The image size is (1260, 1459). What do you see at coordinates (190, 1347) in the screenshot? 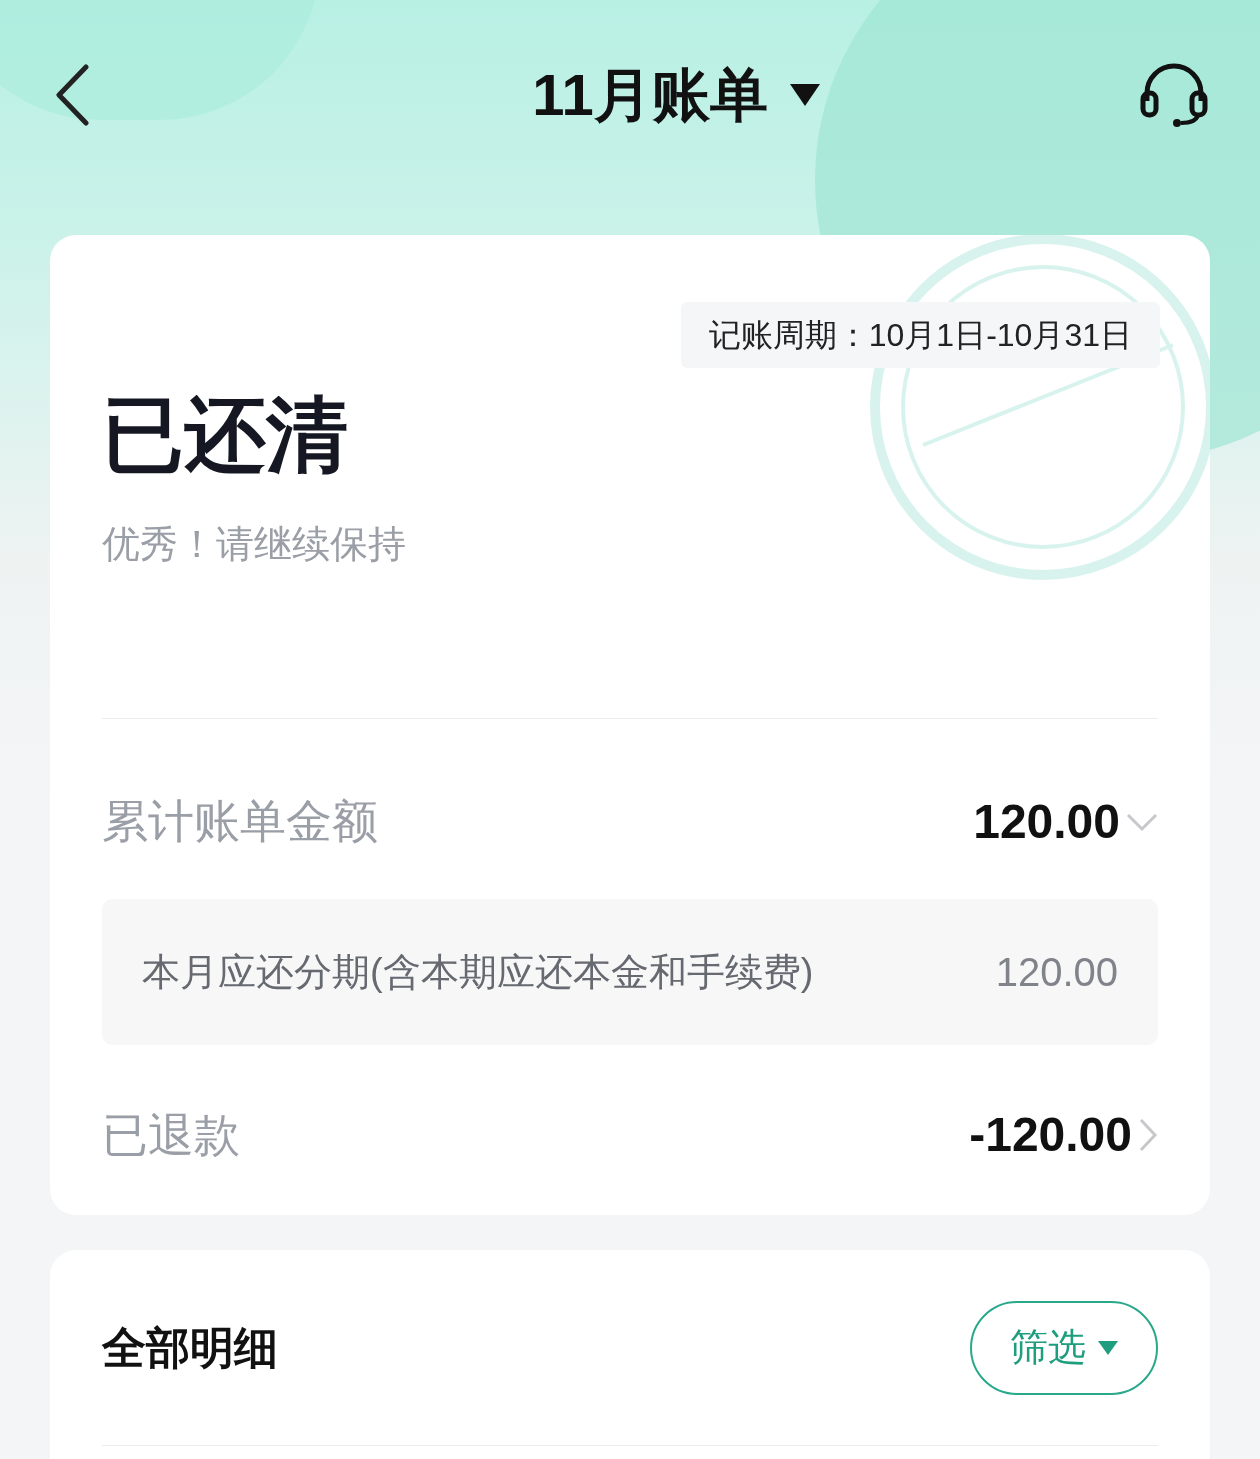
I see `section-title: 全部明细` at bounding box center [190, 1347].